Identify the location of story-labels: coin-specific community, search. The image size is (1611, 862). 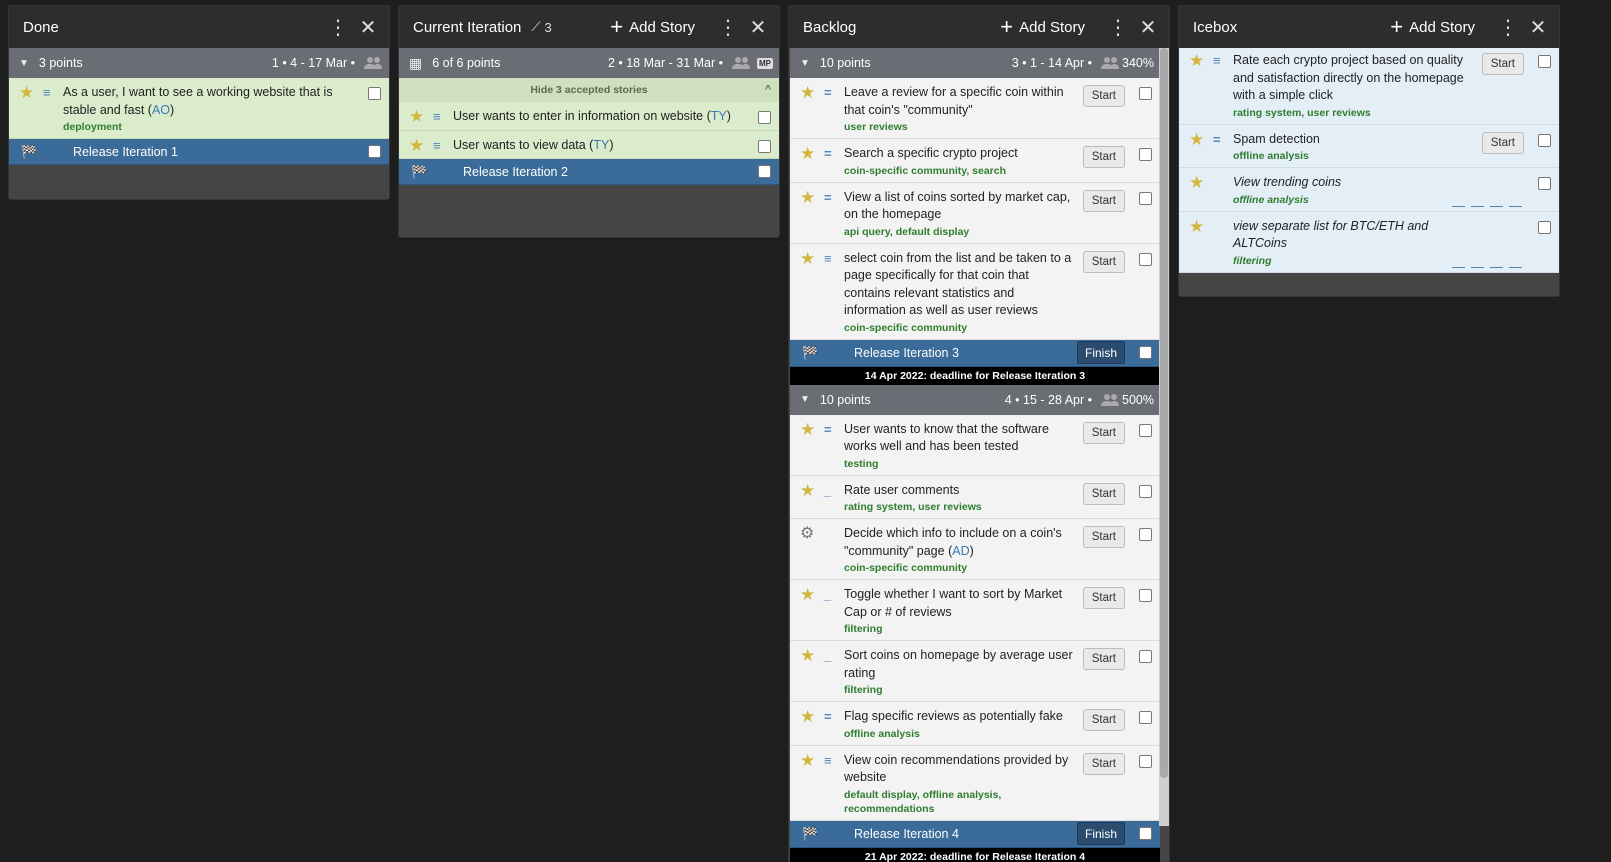
(960, 171).